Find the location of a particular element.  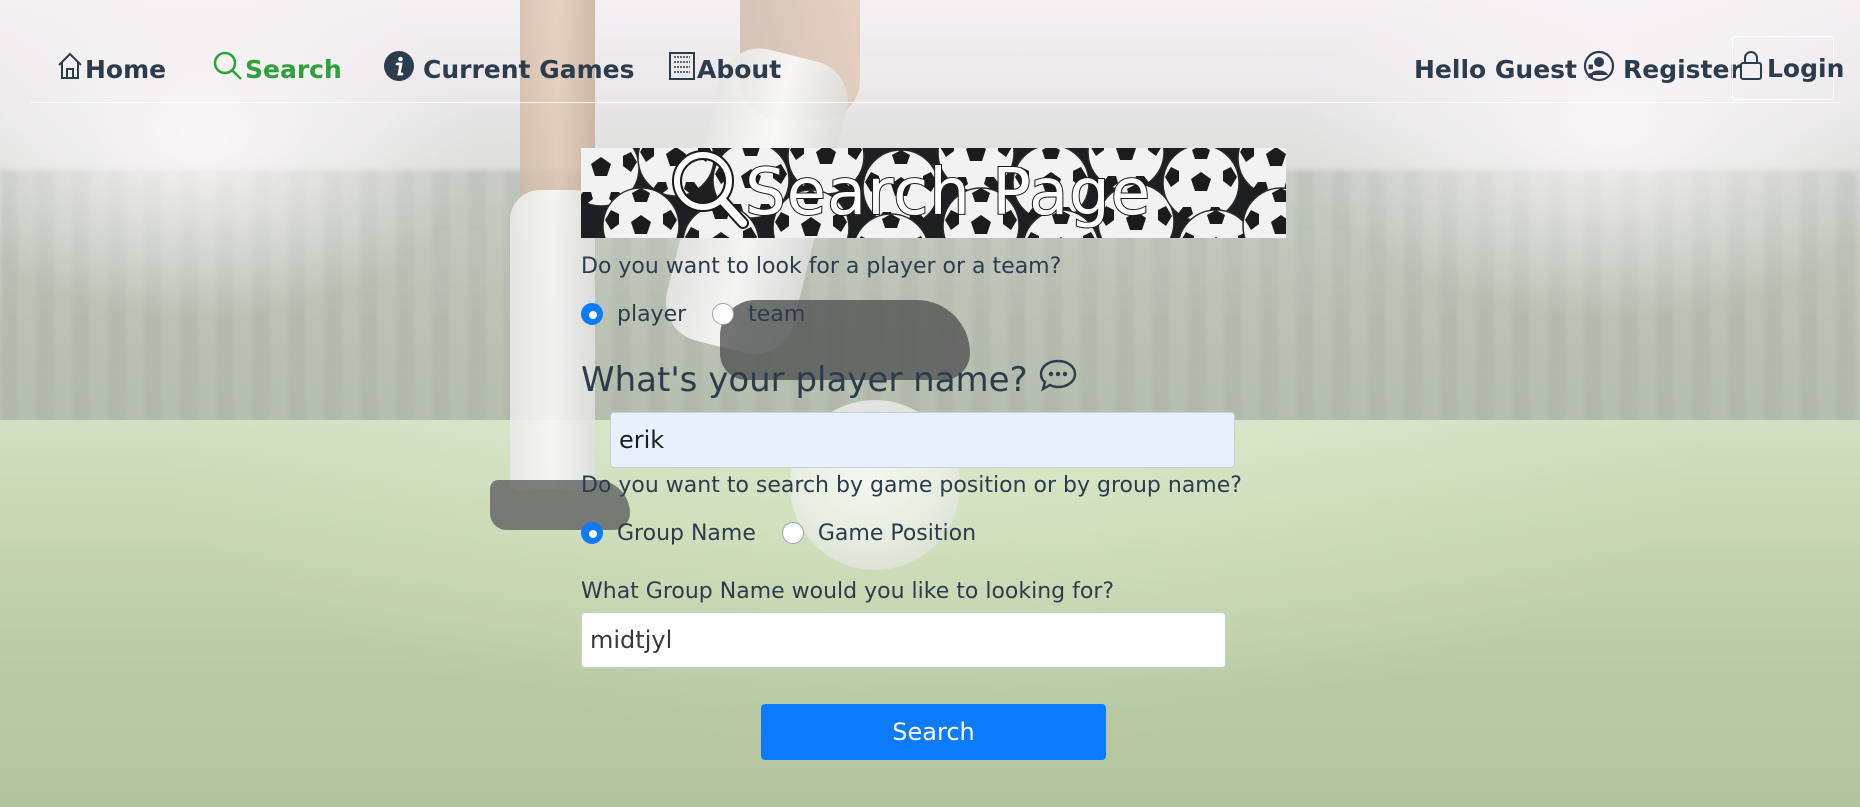

nav-home-link: Home is located at coordinates (111, 69).